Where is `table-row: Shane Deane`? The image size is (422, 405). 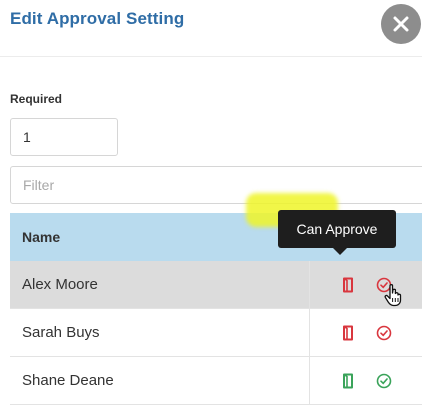 table-row: Shane Deane is located at coordinates (216, 381).